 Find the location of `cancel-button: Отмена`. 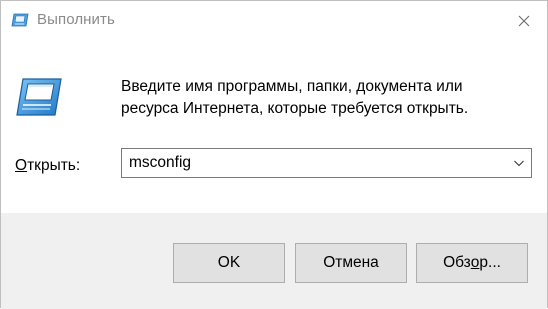

cancel-button: Отмена is located at coordinates (351, 263).